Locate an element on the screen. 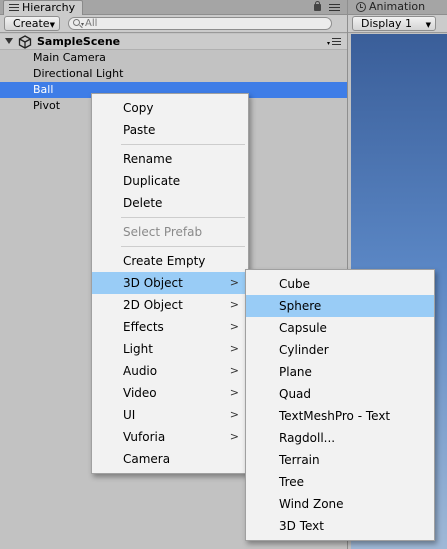 This screenshot has height=549, width=447. lock-icon is located at coordinates (317, 6).